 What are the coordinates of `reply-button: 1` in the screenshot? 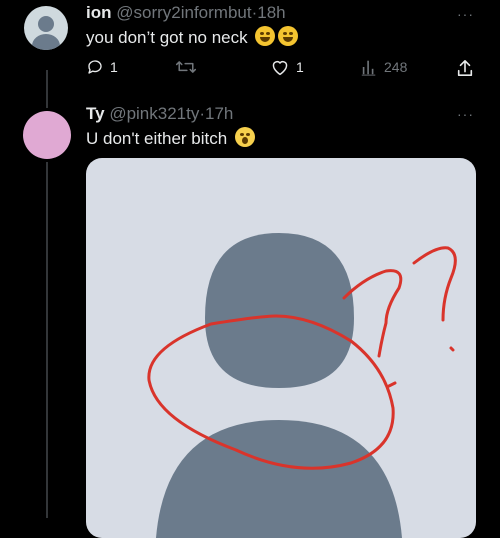 It's located at (102, 67).